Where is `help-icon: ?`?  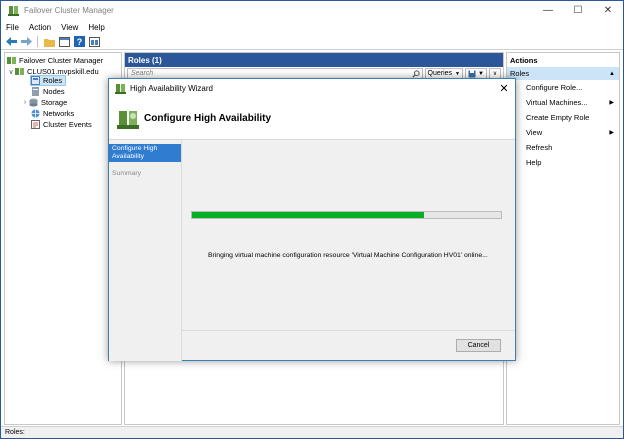
help-icon: ? is located at coordinates (79, 42).